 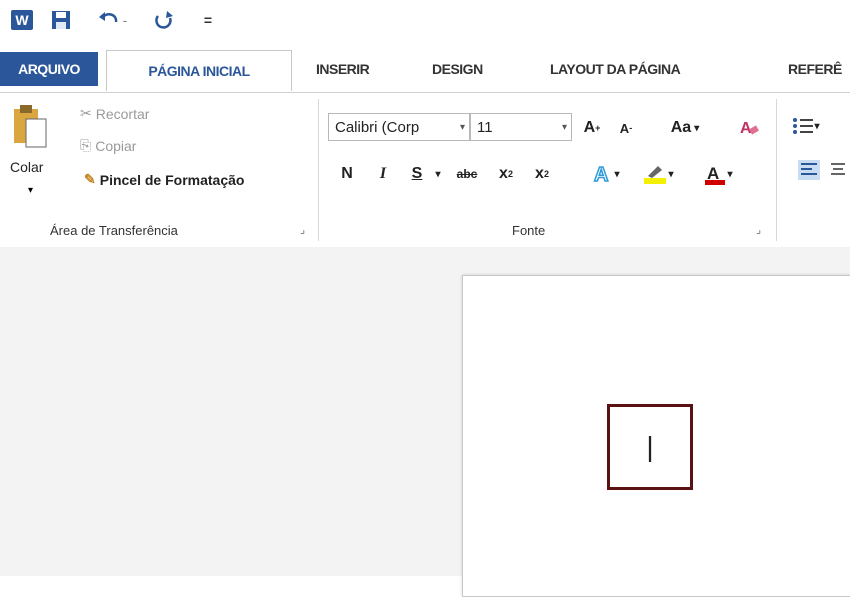 I want to click on grow-font-icon: A, so click(x=589, y=127).